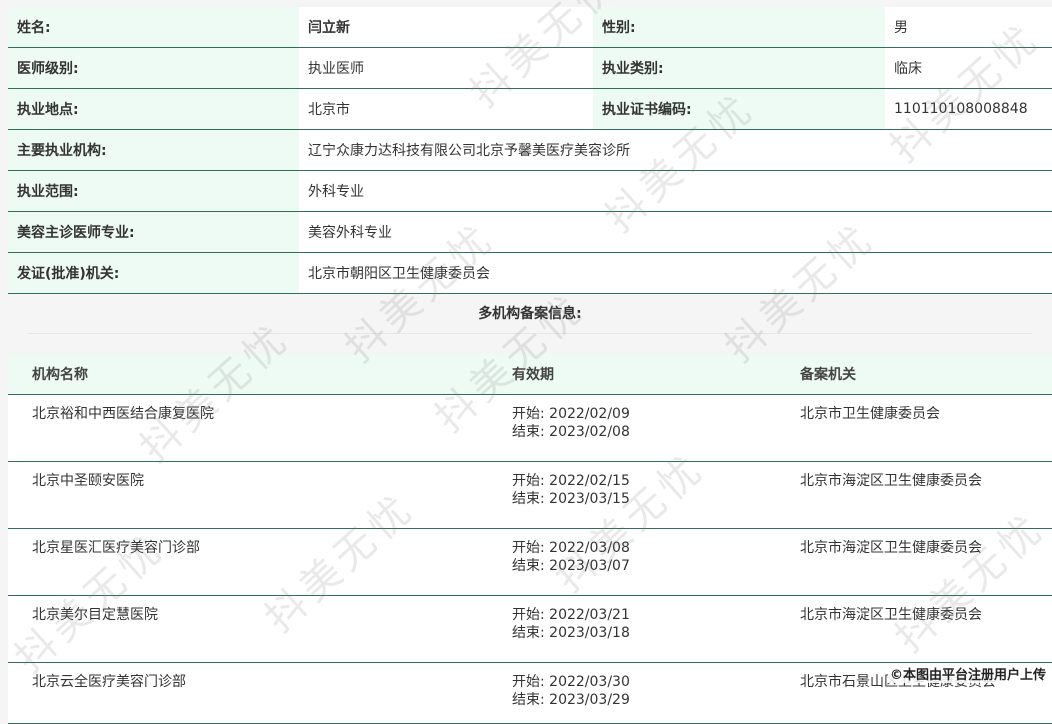 The height and width of the screenshot is (724, 1052). What do you see at coordinates (675, 150) in the screenshot?
I see `main-institution-value: 辽宁众康力达科技有限公司北京予馨美医疗美容诊所` at bounding box center [675, 150].